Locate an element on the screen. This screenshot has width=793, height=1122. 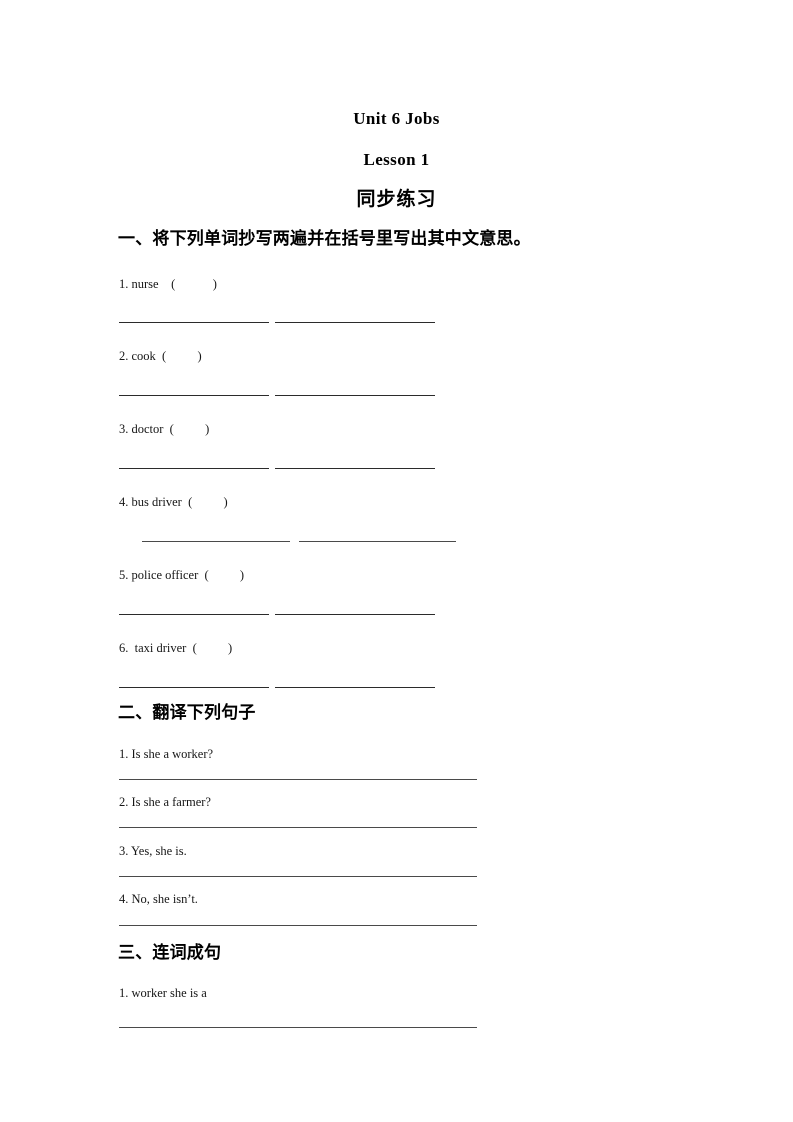
sentence-item-3: 3. Yes, she is. is located at coordinates (153, 851).